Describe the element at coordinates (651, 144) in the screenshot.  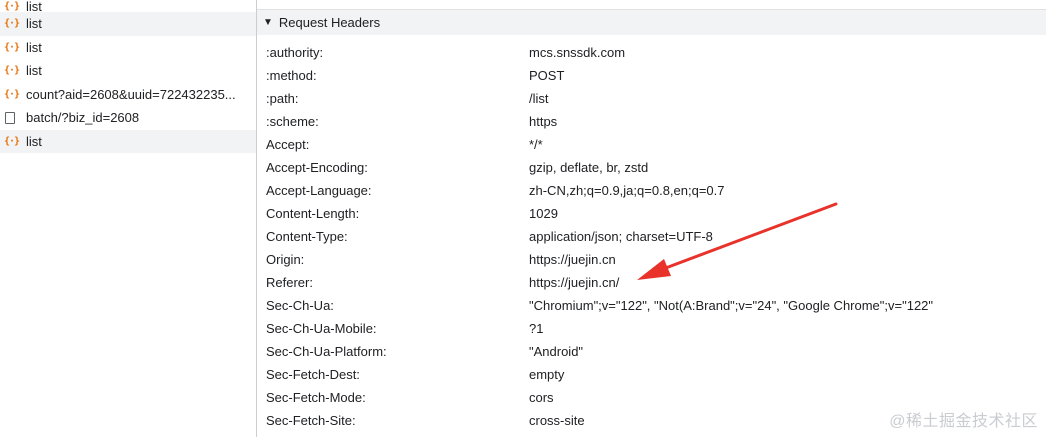
I see `header-row: Accept: */*` at that location.